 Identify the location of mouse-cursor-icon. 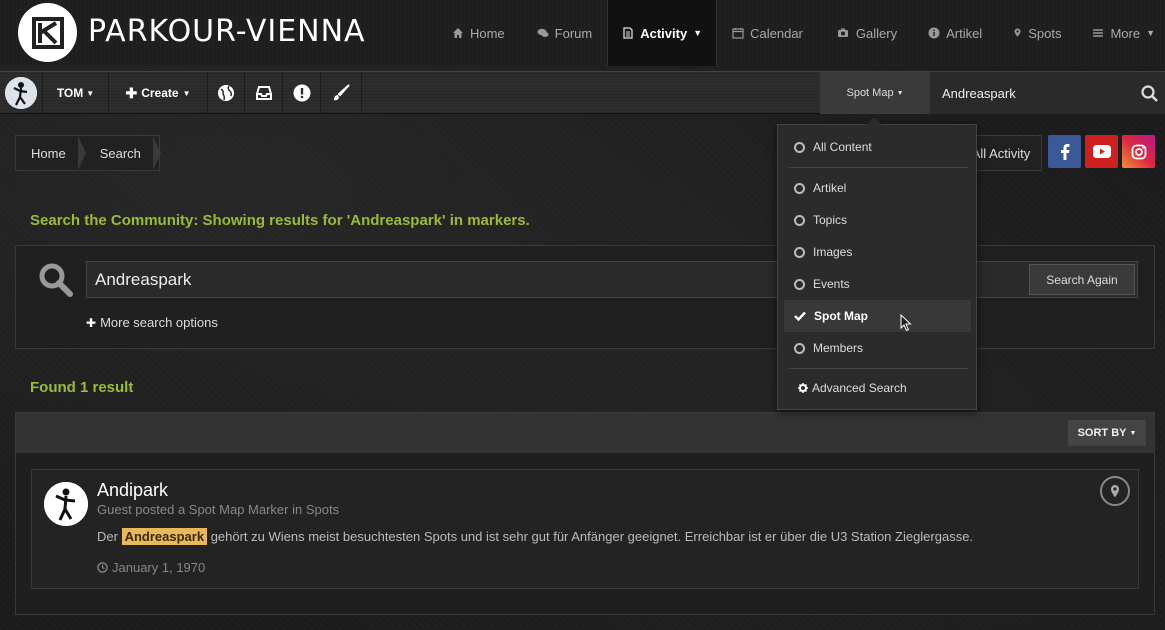
(906, 323).